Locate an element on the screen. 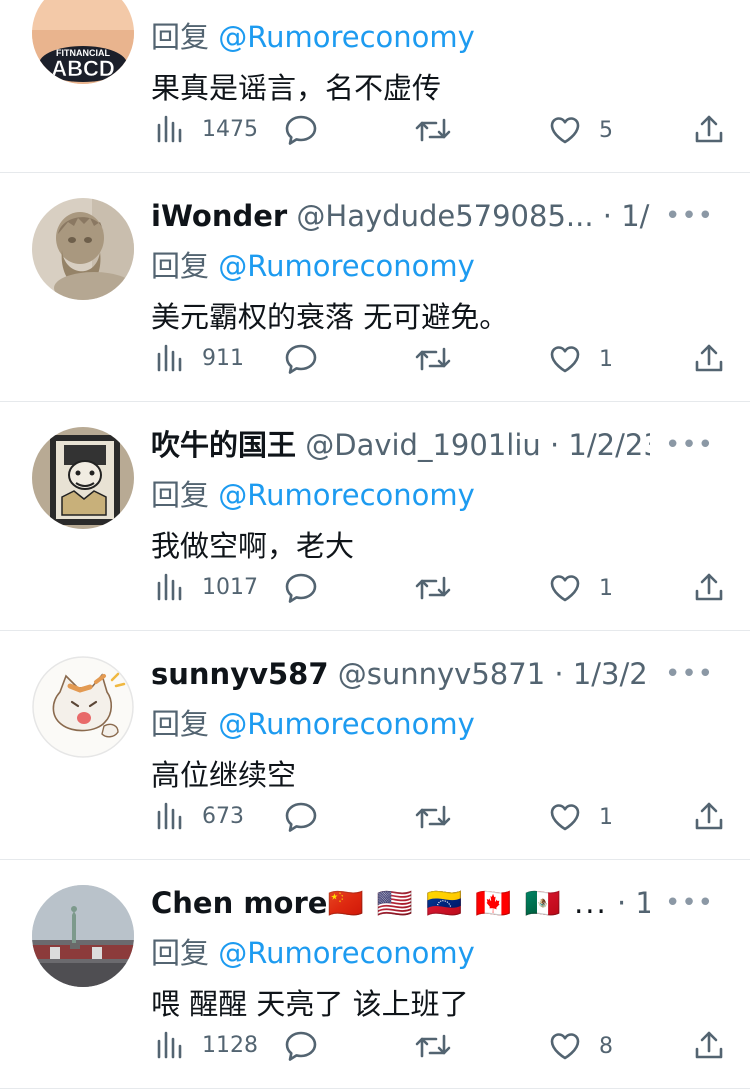  tweet-text: 喂 醒醒 天亮了 该上班了 is located at coordinates (310, 1004).